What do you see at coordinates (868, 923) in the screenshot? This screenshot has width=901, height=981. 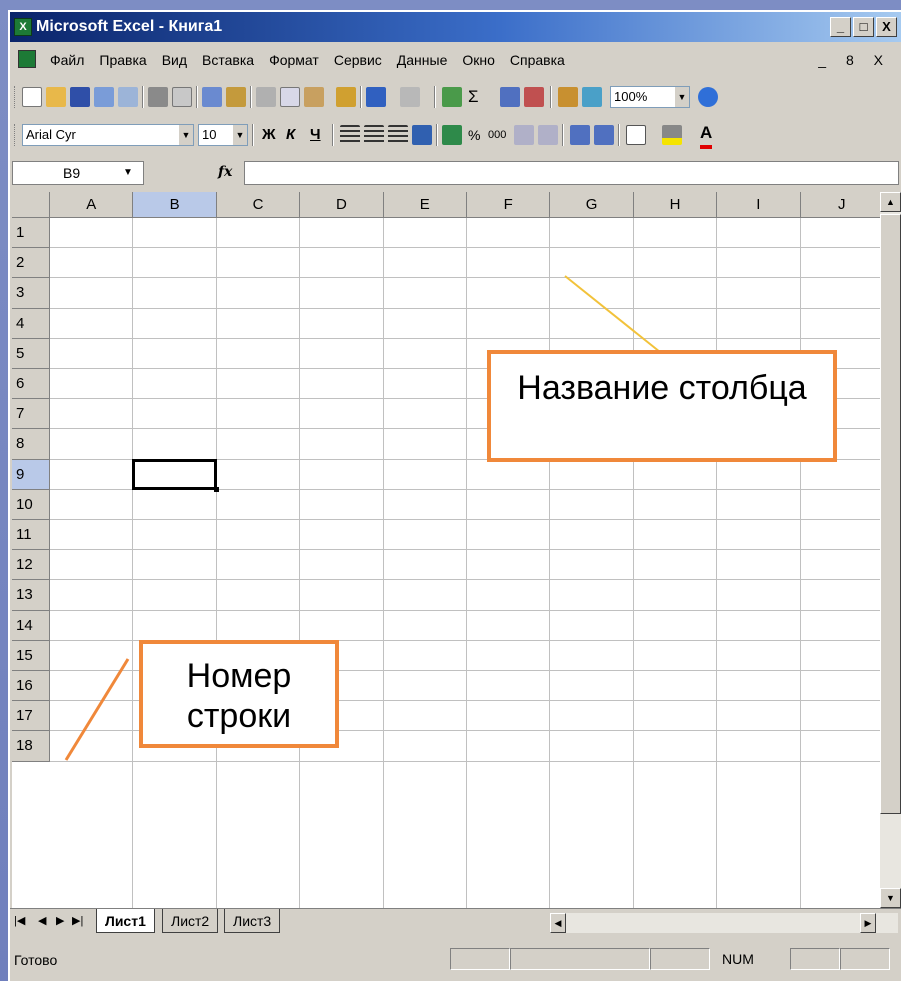 I see `scroll-right-icon: ▶` at bounding box center [868, 923].